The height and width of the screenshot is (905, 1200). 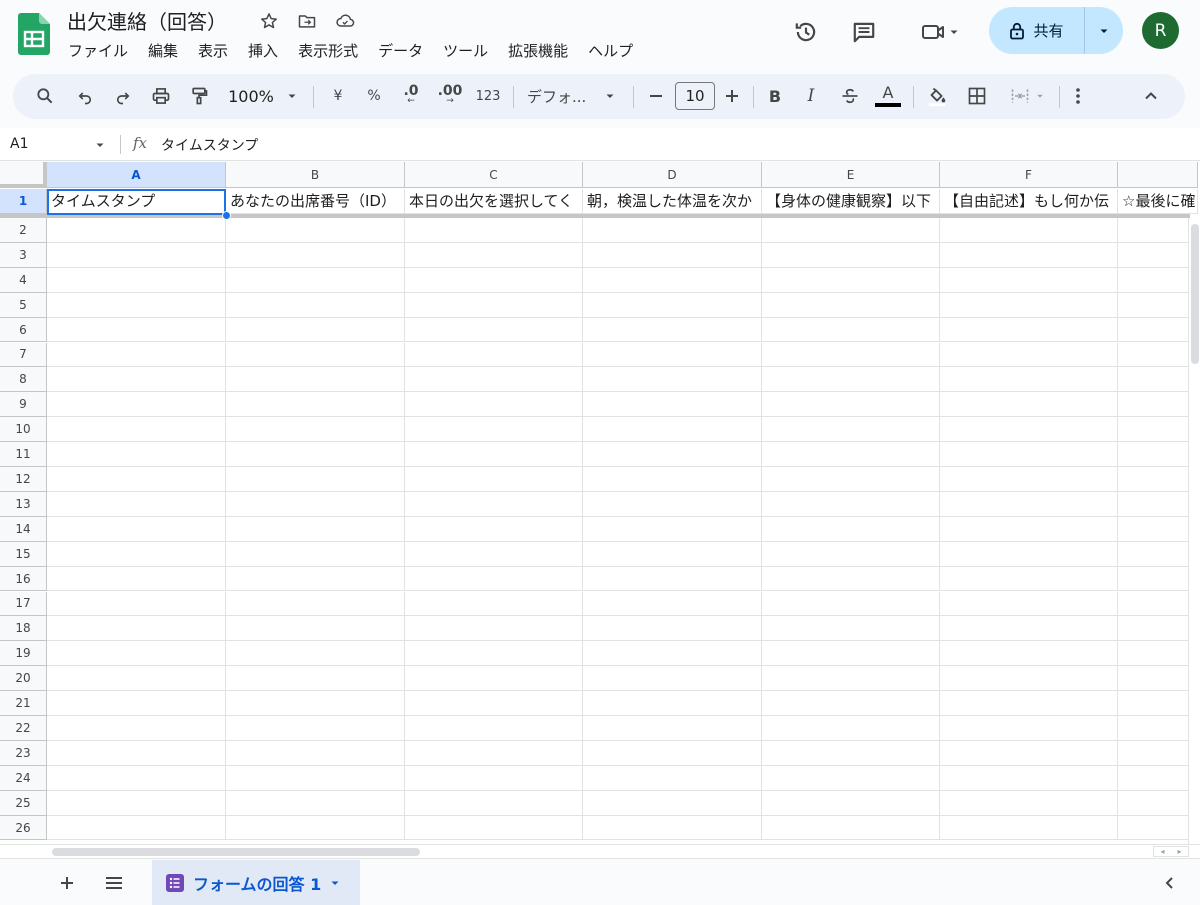 I want to click on vertical-scrollbar, so click(x=1194, y=531).